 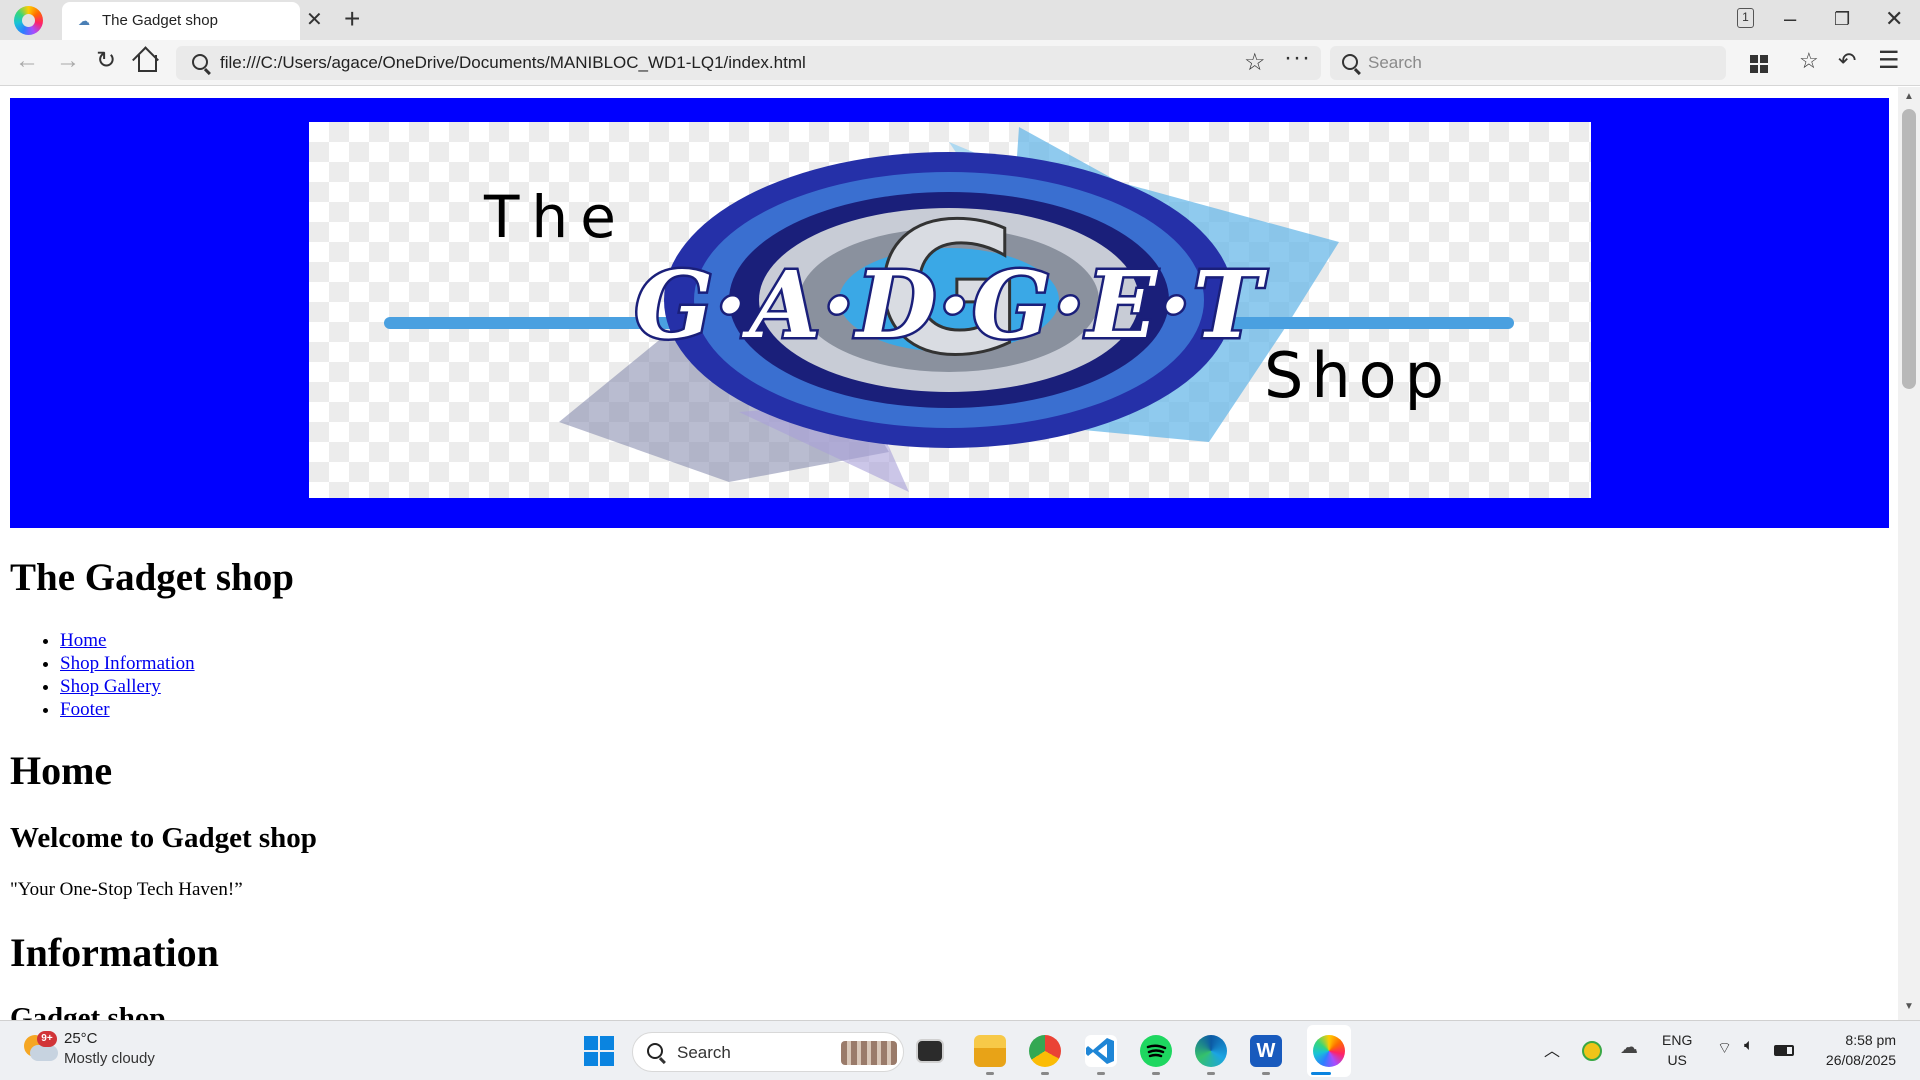 I want to click on back-icon: ←, so click(x=27, y=61).